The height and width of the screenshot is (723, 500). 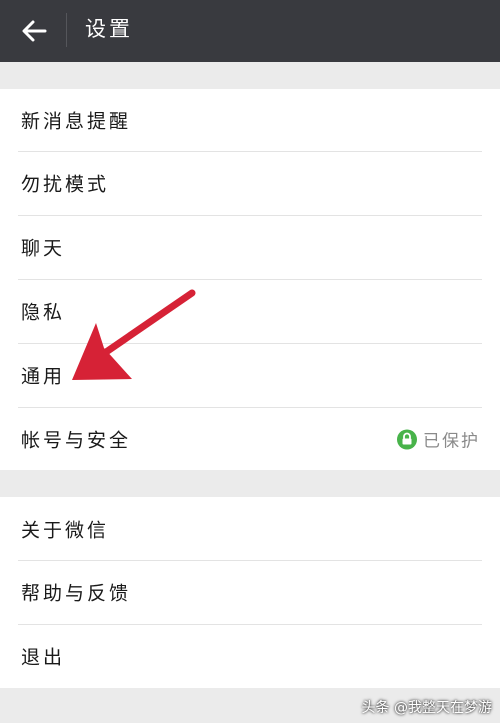 What do you see at coordinates (43, 657) in the screenshot?
I see `settings-item-label: 退出` at bounding box center [43, 657].